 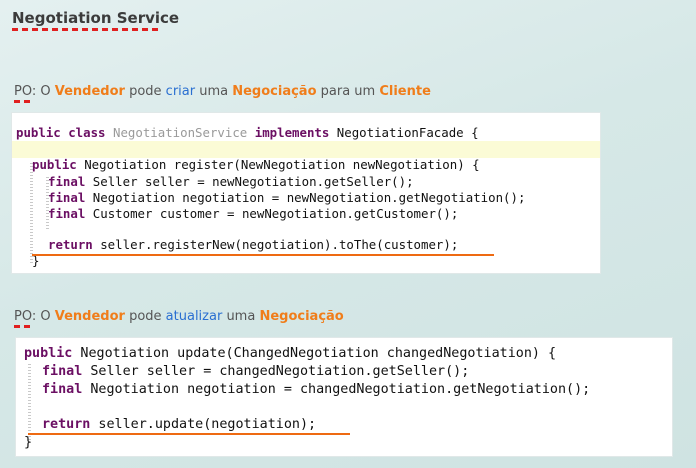 I want to click on code-line: return seller.update(negotiation);, so click(x=179, y=424).